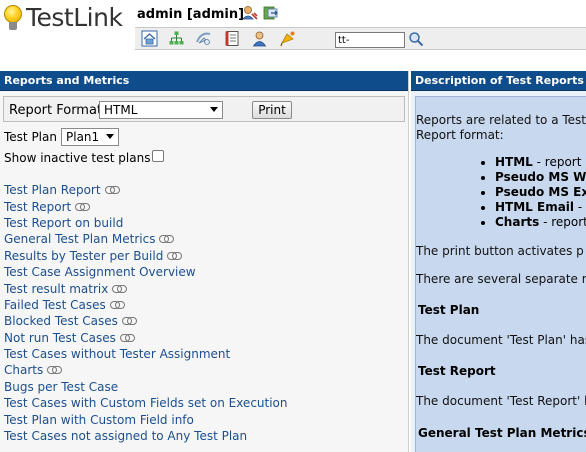  Describe the element at coordinates (176, 38) in the screenshot. I see `sitemap-icon` at that location.